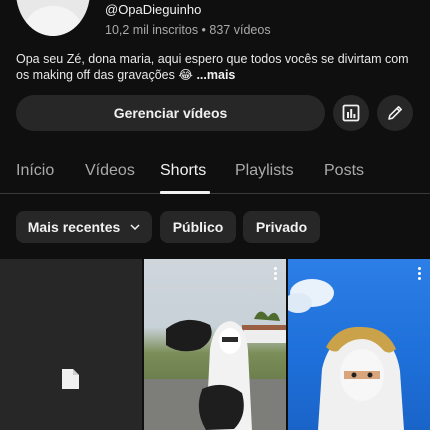  Describe the element at coordinates (53, 21) in the screenshot. I see `avatar-figure` at that location.